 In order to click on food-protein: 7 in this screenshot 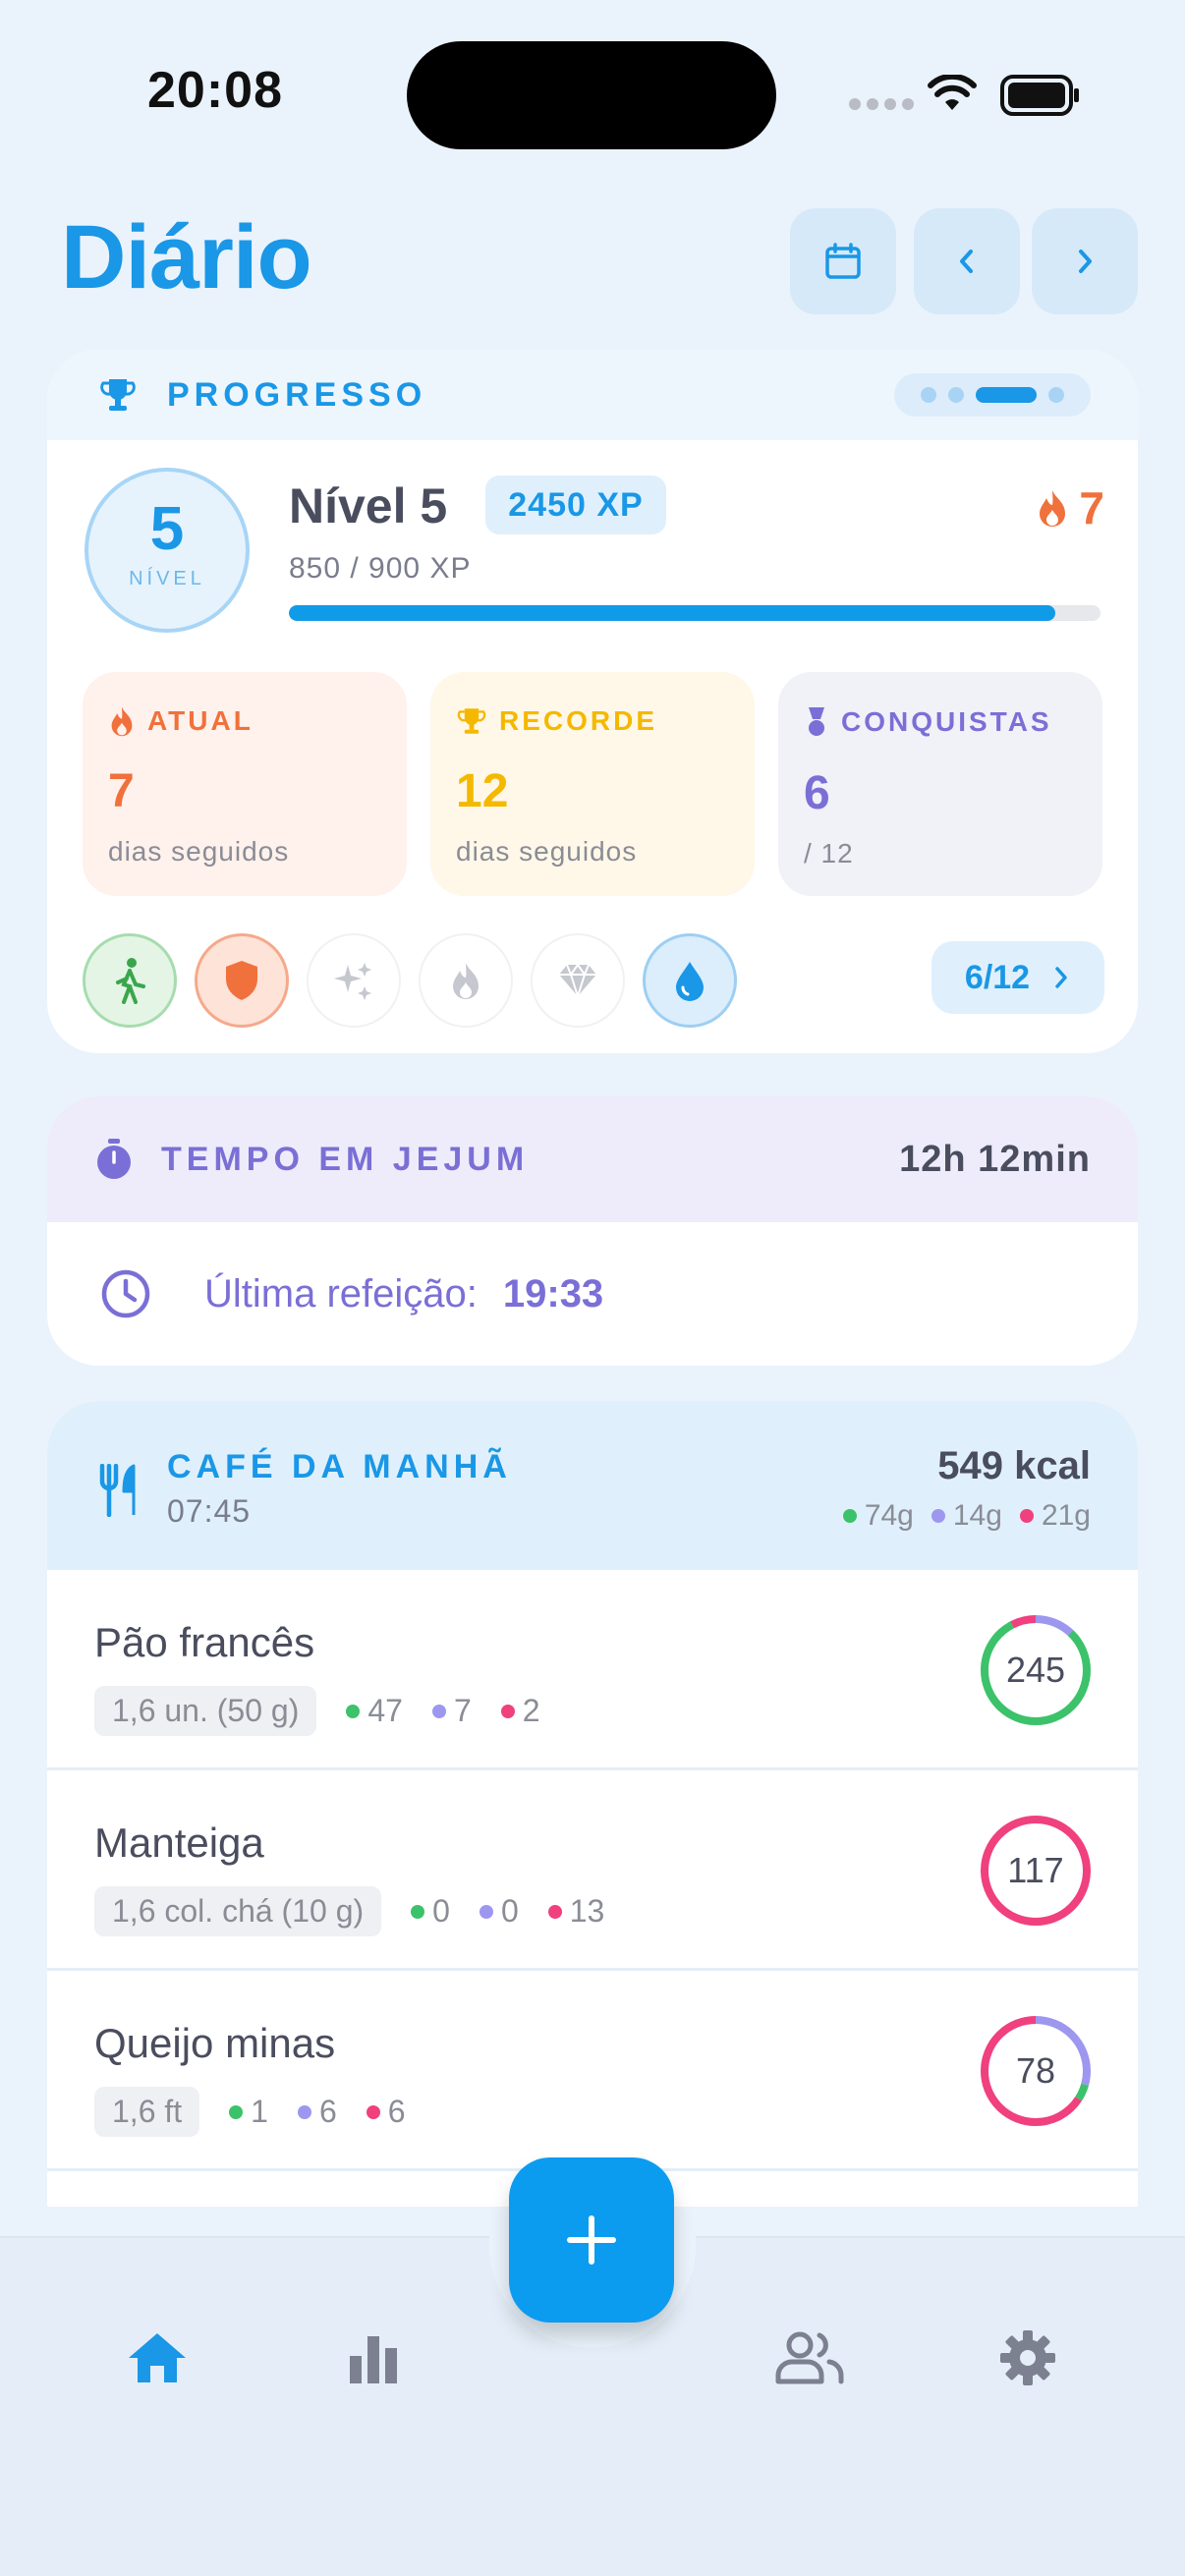, I will do `click(463, 1710)`.